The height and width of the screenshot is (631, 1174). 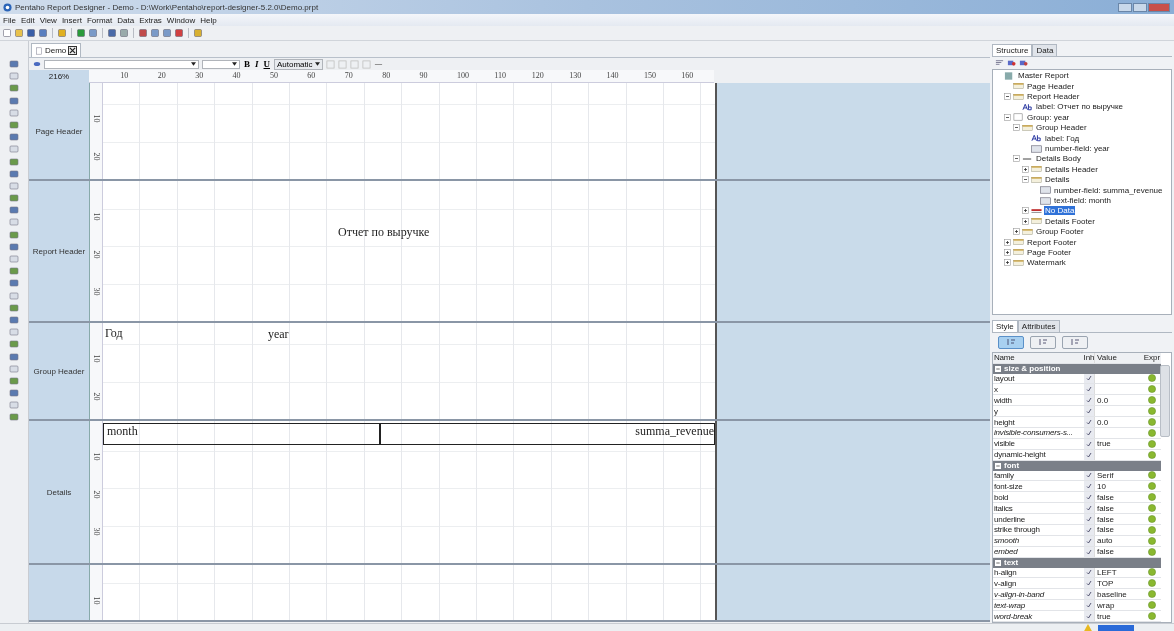 I want to click on menu-item: Insert, so click(x=71, y=20).